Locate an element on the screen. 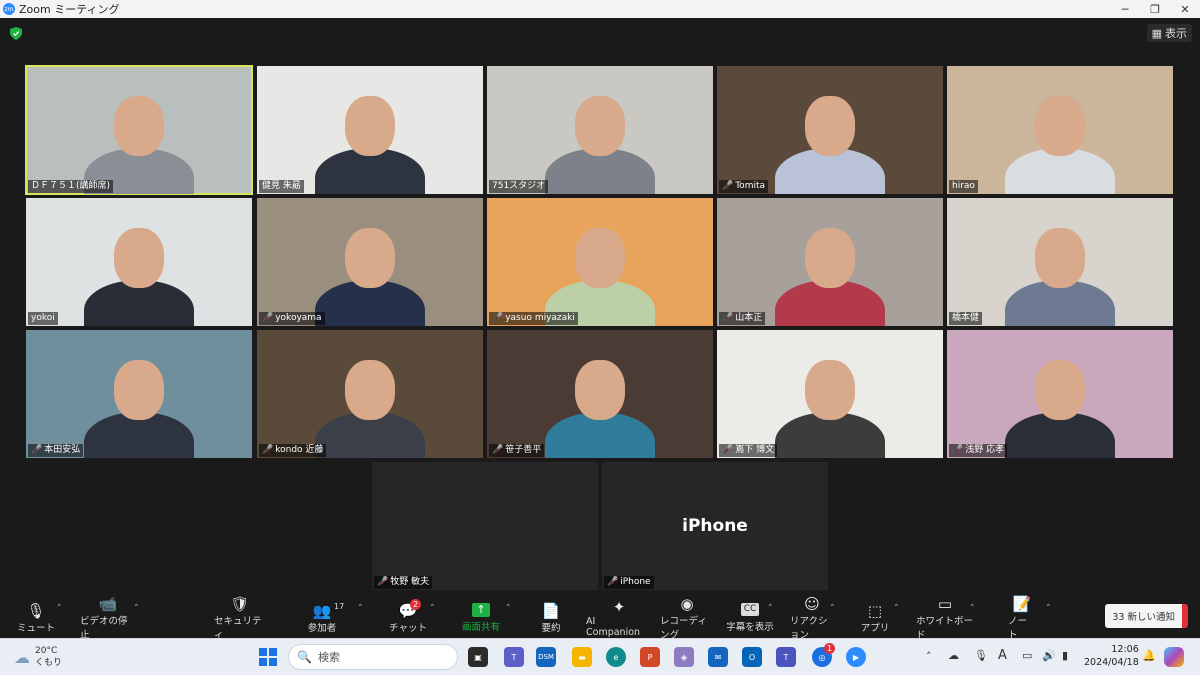 The height and width of the screenshot is (675, 1200). whiteboard-label: ホワイトボード is located at coordinates (945, 628).